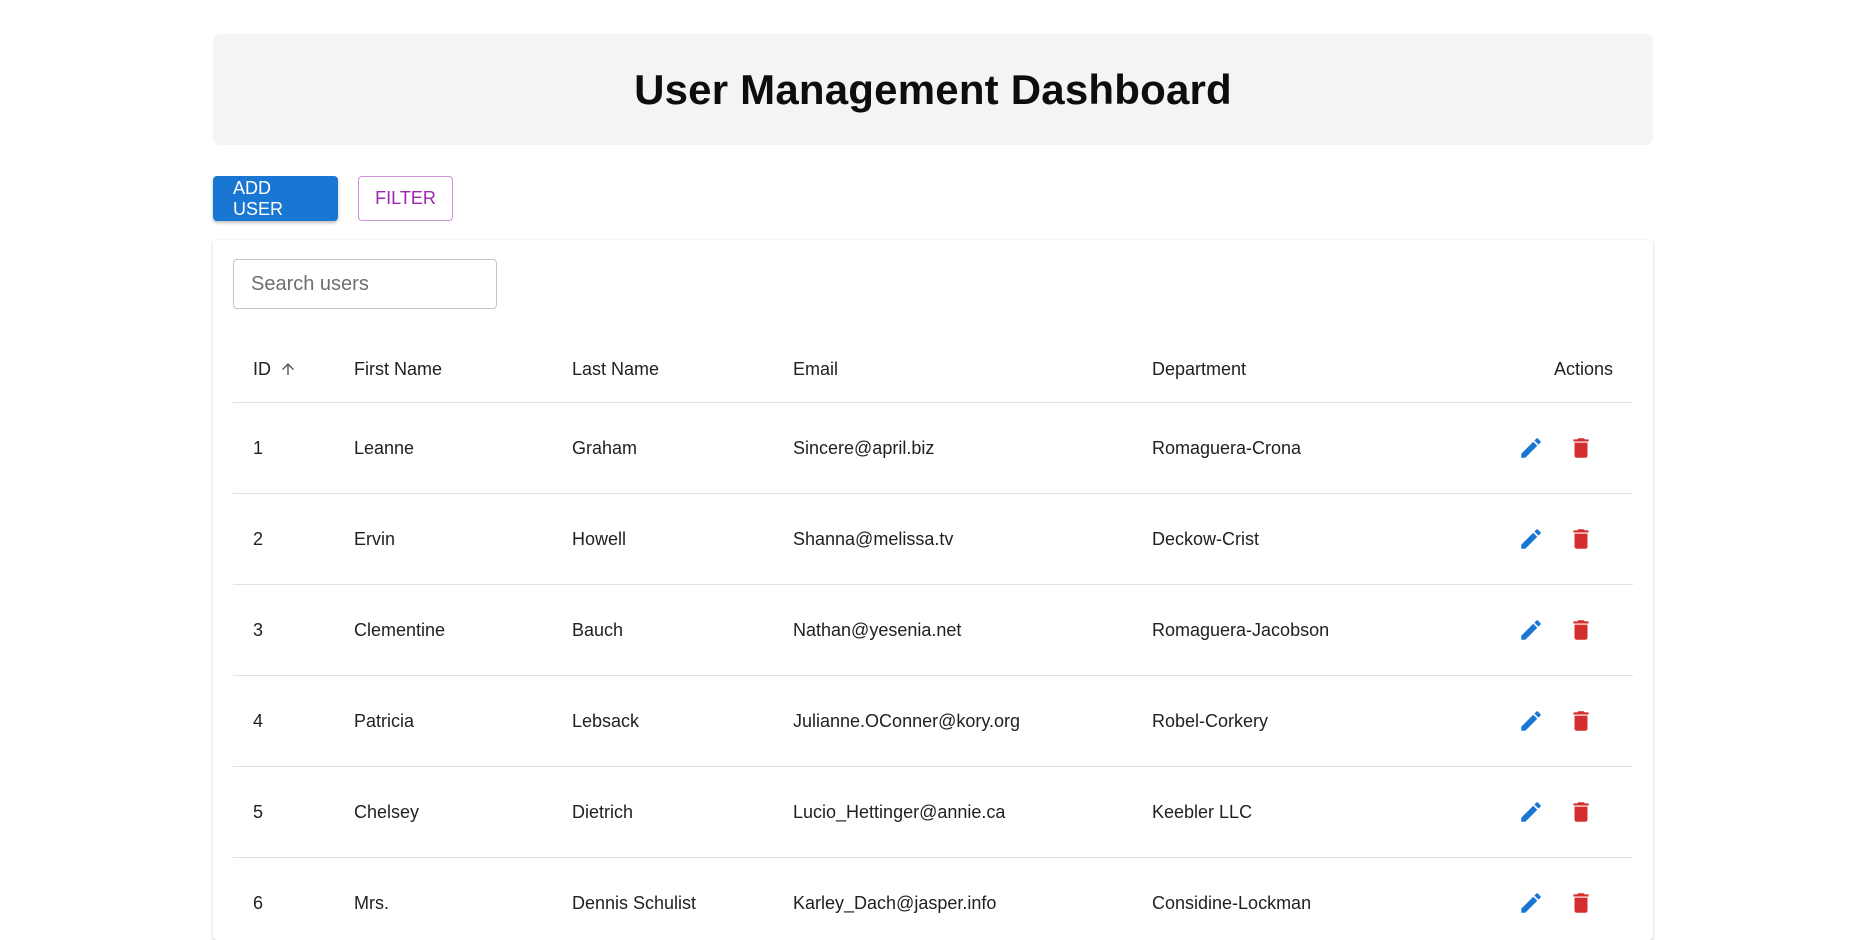 The height and width of the screenshot is (940, 1868). Describe the element at coordinates (864, 447) in the screenshot. I see `cell-email: Sincere@april.biz` at that location.